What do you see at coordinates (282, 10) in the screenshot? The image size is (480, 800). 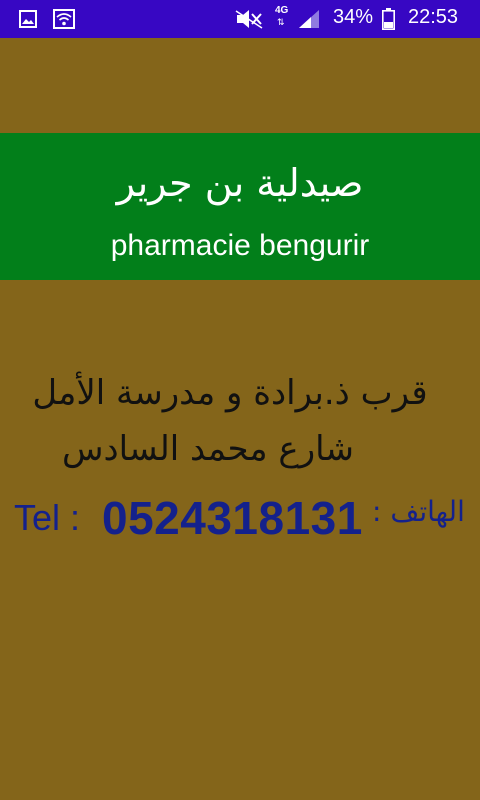 I see `network-type: 4G` at bounding box center [282, 10].